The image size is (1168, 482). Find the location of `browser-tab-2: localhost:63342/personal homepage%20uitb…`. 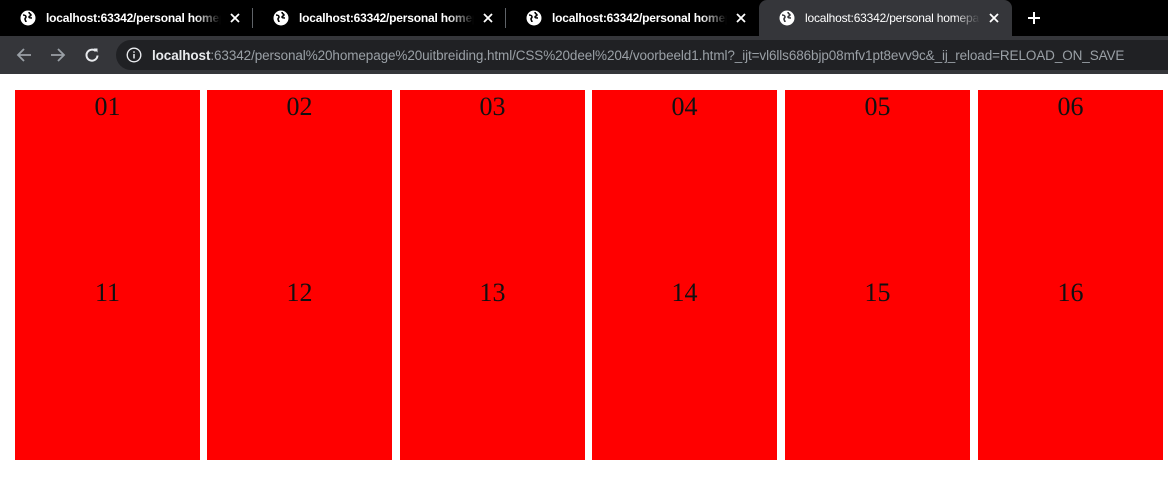

browser-tab-2: localhost:63342/personal homepage%20uitb… is located at coordinates (379, 18).